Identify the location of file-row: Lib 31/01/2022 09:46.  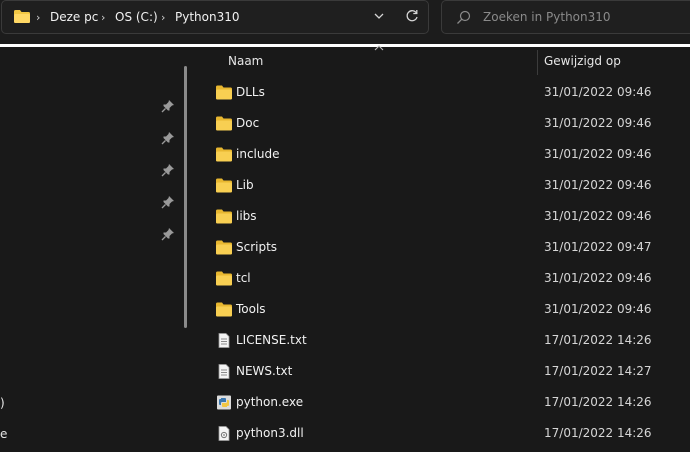
(443, 185).